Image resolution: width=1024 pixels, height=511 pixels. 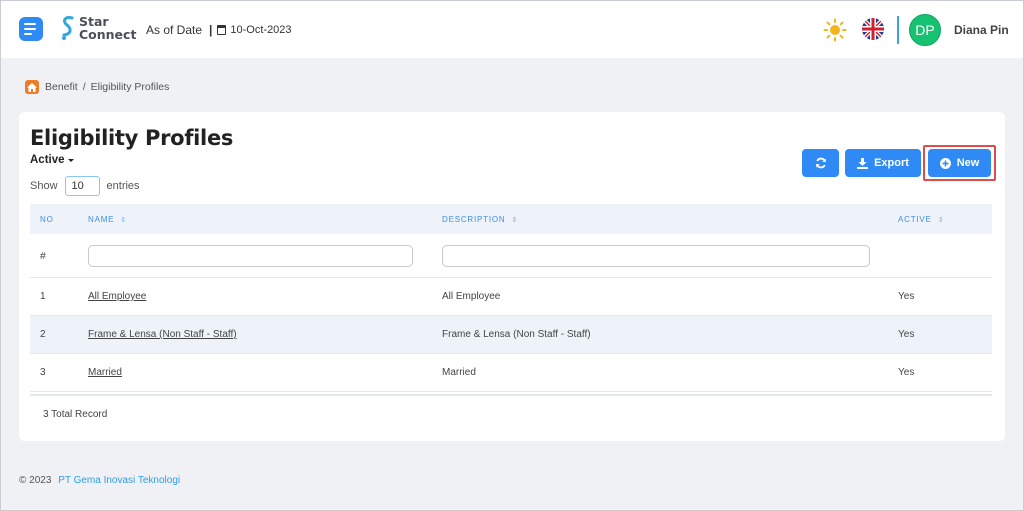 What do you see at coordinates (61, 87) in the screenshot?
I see `breadcrumb-item-benefit: Benefit` at bounding box center [61, 87].